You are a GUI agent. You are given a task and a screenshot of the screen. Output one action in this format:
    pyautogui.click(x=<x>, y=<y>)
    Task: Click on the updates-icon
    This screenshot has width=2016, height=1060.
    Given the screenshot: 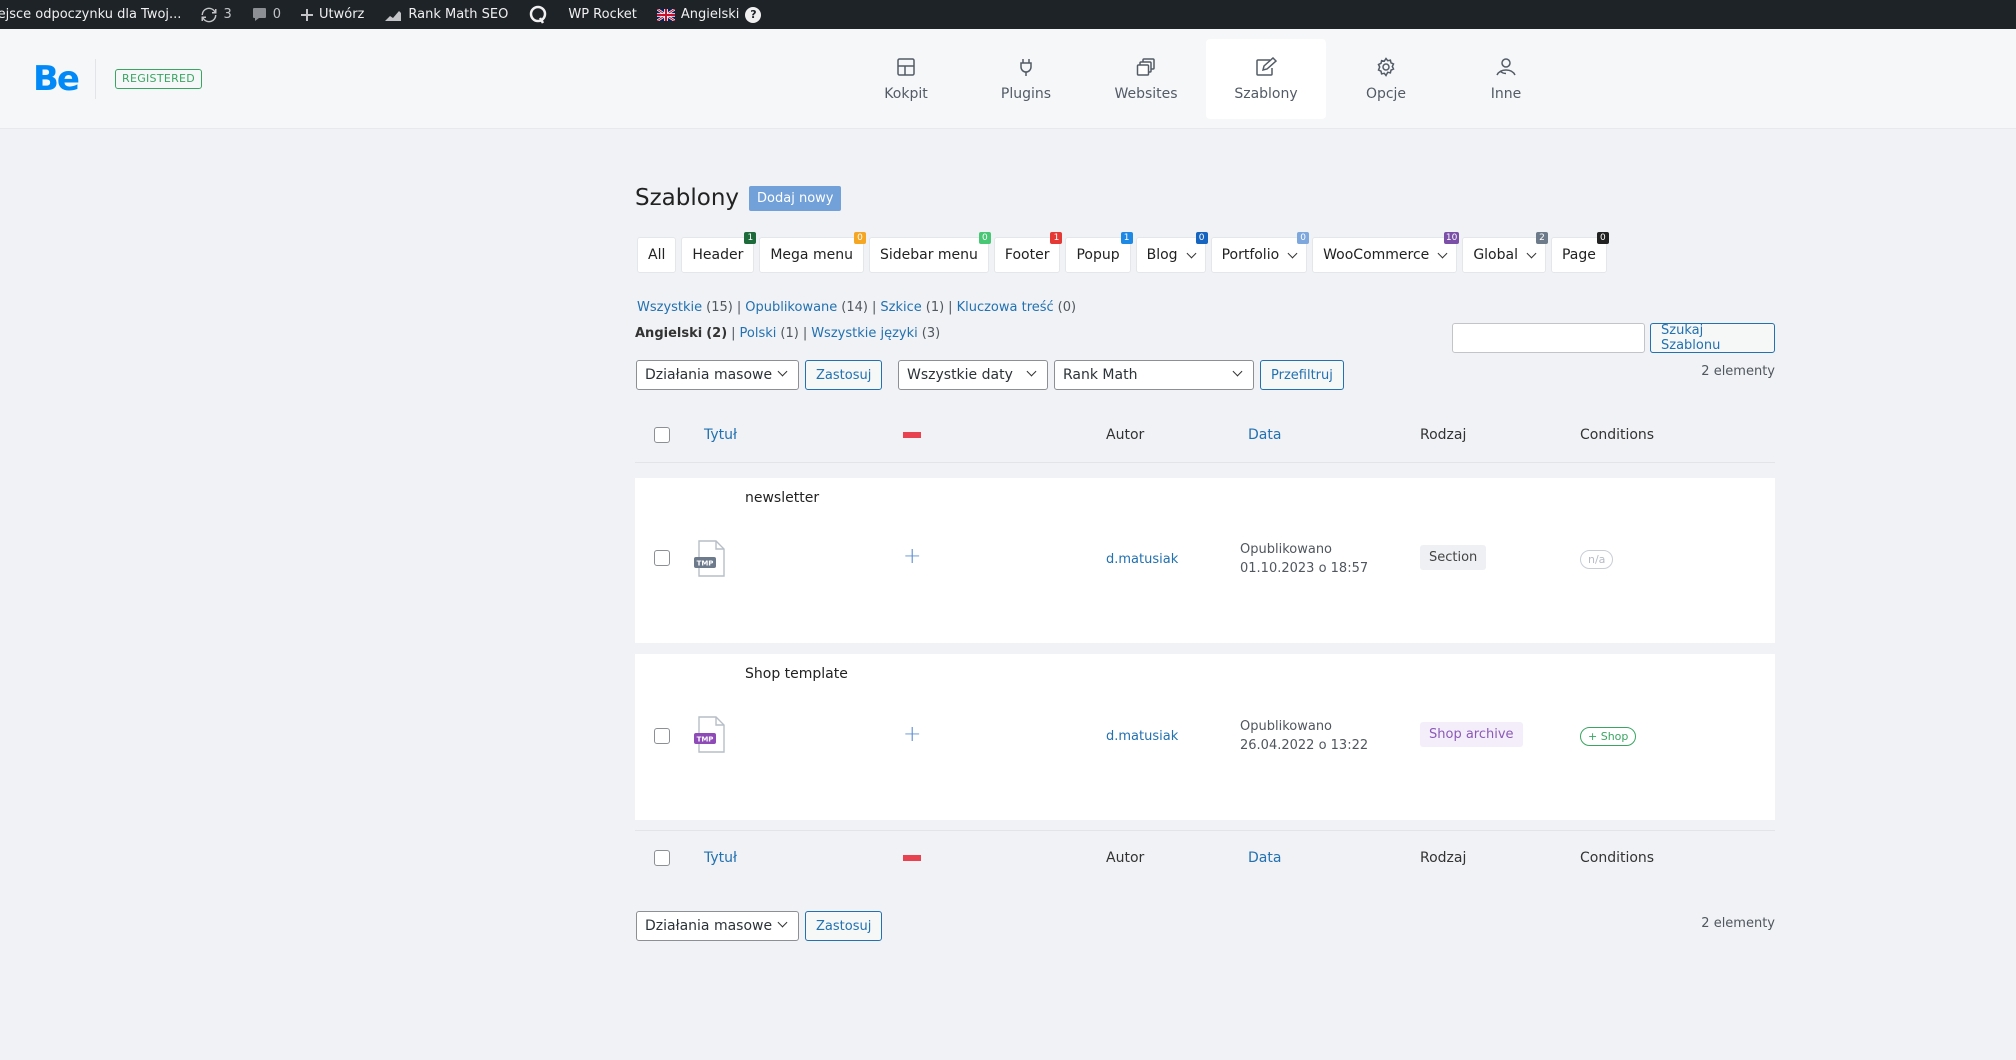 What is the action you would take?
    pyautogui.click(x=209, y=15)
    